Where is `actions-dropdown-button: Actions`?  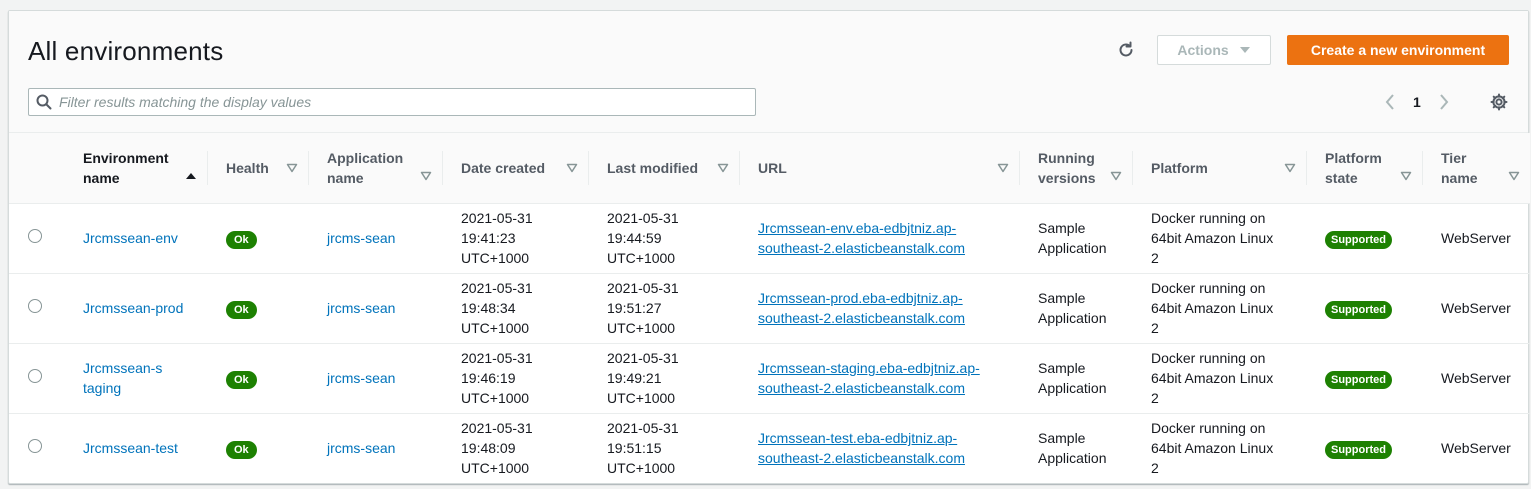
actions-dropdown-button: Actions is located at coordinates (1214, 50).